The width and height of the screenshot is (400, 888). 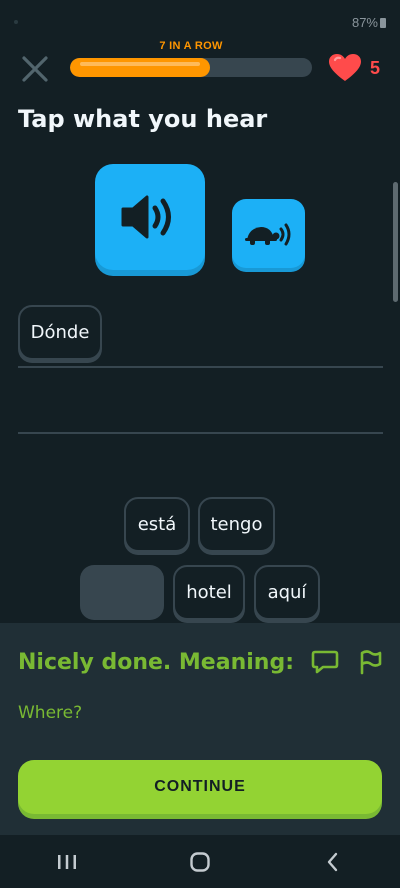 I want to click on status-bar: 87%, so click(x=200, y=22).